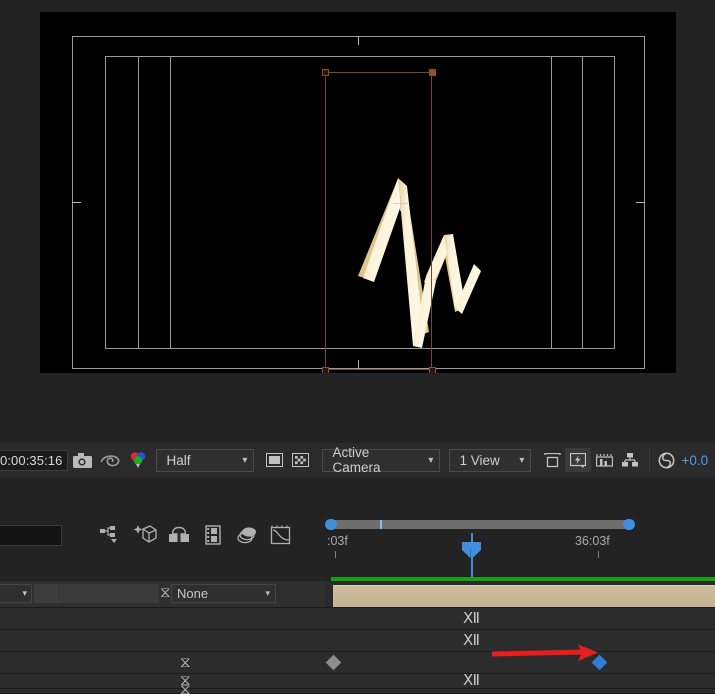 This screenshot has width=715, height=694. I want to click on show-snapshot-icon, so click(110, 460).